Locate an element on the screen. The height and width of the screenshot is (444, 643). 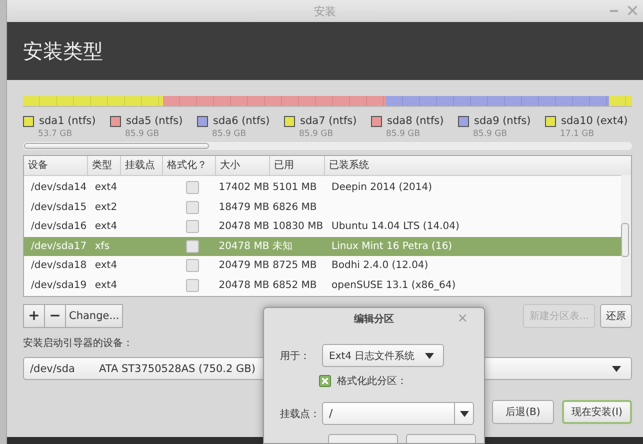
table-cell-text: Deepin 2014 (2014) is located at coordinates (382, 188).